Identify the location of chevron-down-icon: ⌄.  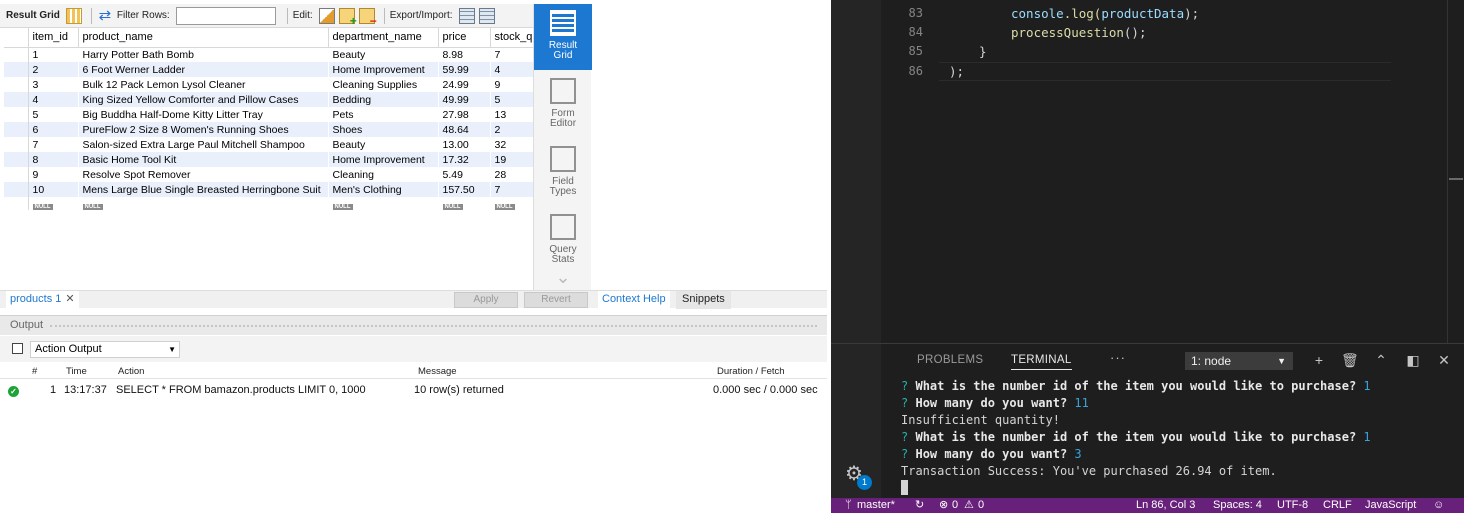
(563, 277).